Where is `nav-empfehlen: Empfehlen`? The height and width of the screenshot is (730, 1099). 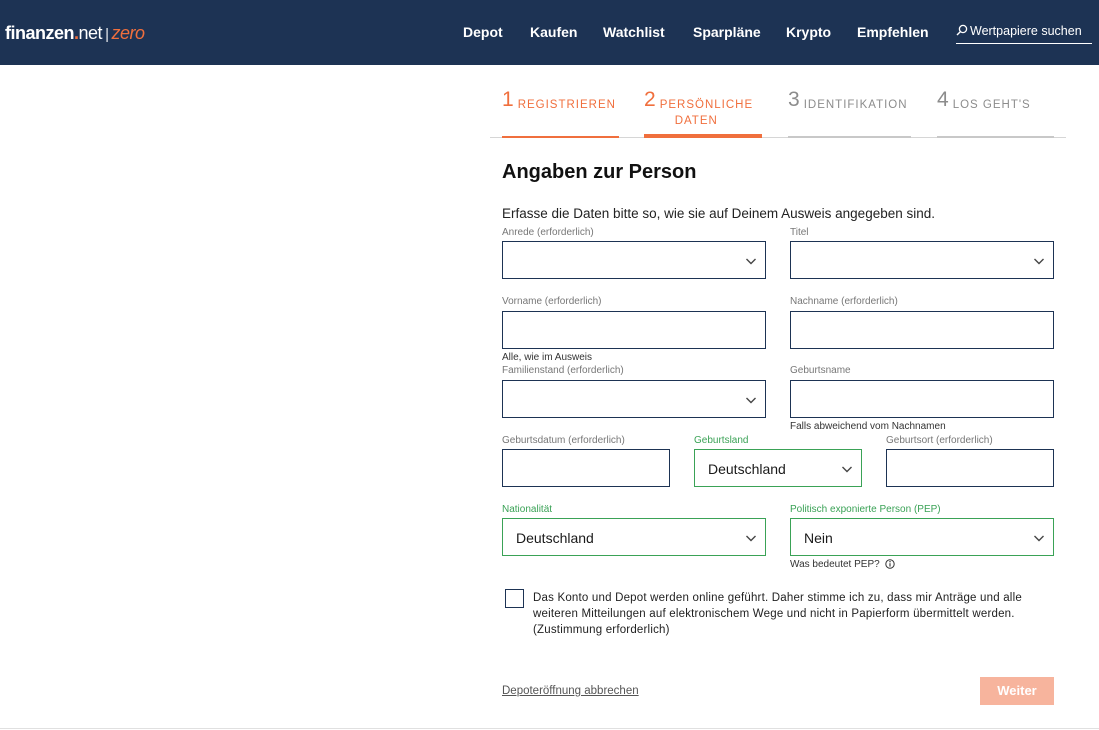
nav-empfehlen: Empfehlen is located at coordinates (893, 34).